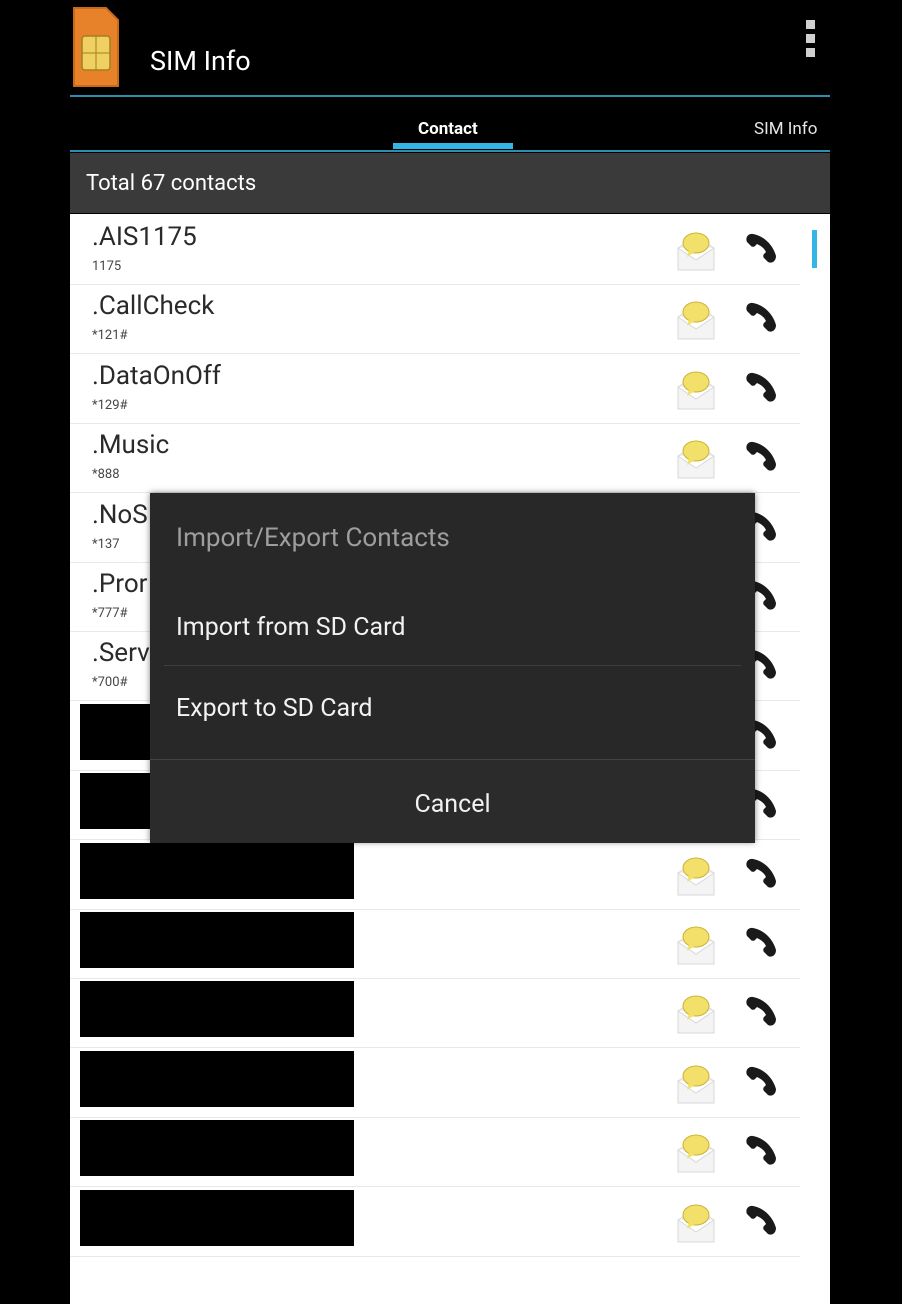 This screenshot has height=1304, width=902. Describe the element at coordinates (274, 708) in the screenshot. I see `export-to-sd-button: Export to SD Card` at that location.